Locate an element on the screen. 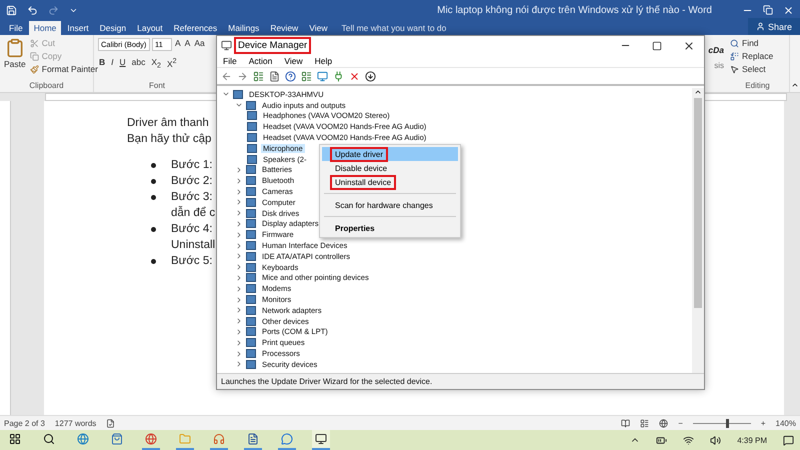 The width and height of the screenshot is (800, 450). help-icon is located at coordinates (290, 76).